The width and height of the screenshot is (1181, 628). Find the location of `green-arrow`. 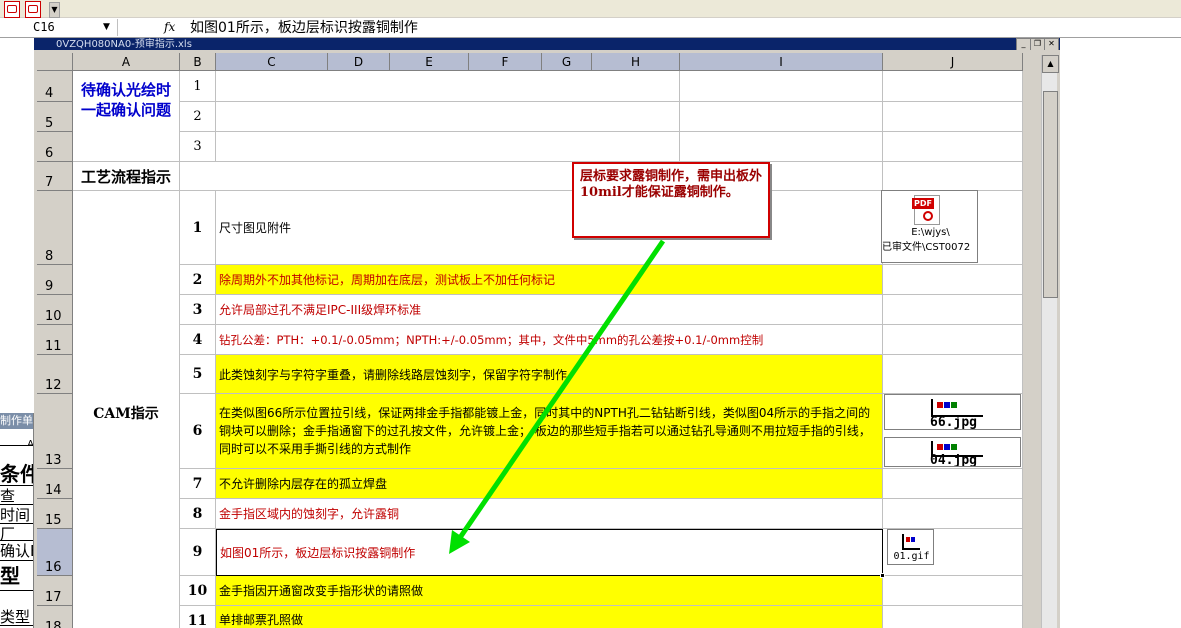

green-arrow is located at coordinates (557, 396).